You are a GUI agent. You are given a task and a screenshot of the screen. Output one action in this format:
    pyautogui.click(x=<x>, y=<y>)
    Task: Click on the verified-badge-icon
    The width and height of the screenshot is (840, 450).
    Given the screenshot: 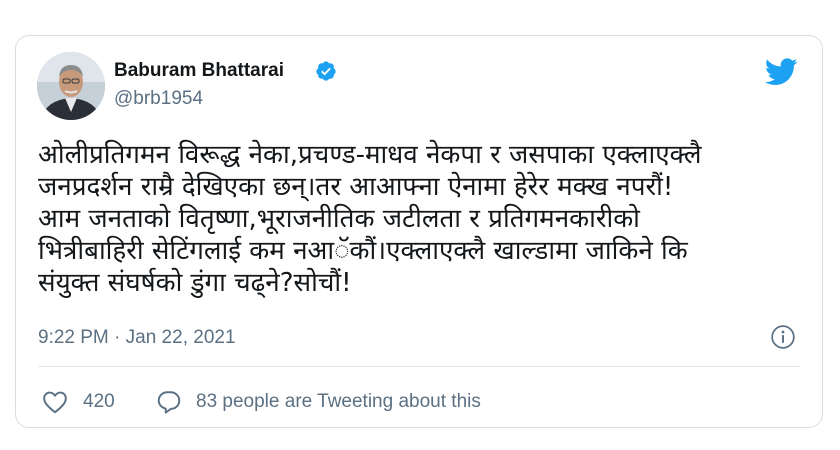 What is the action you would take?
    pyautogui.click(x=326, y=71)
    